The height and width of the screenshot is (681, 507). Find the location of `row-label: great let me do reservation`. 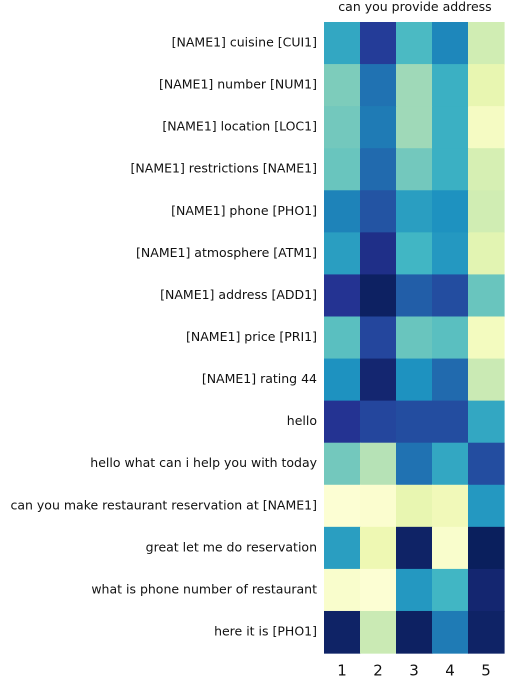

row-label: great let me do reservation is located at coordinates (231, 546).